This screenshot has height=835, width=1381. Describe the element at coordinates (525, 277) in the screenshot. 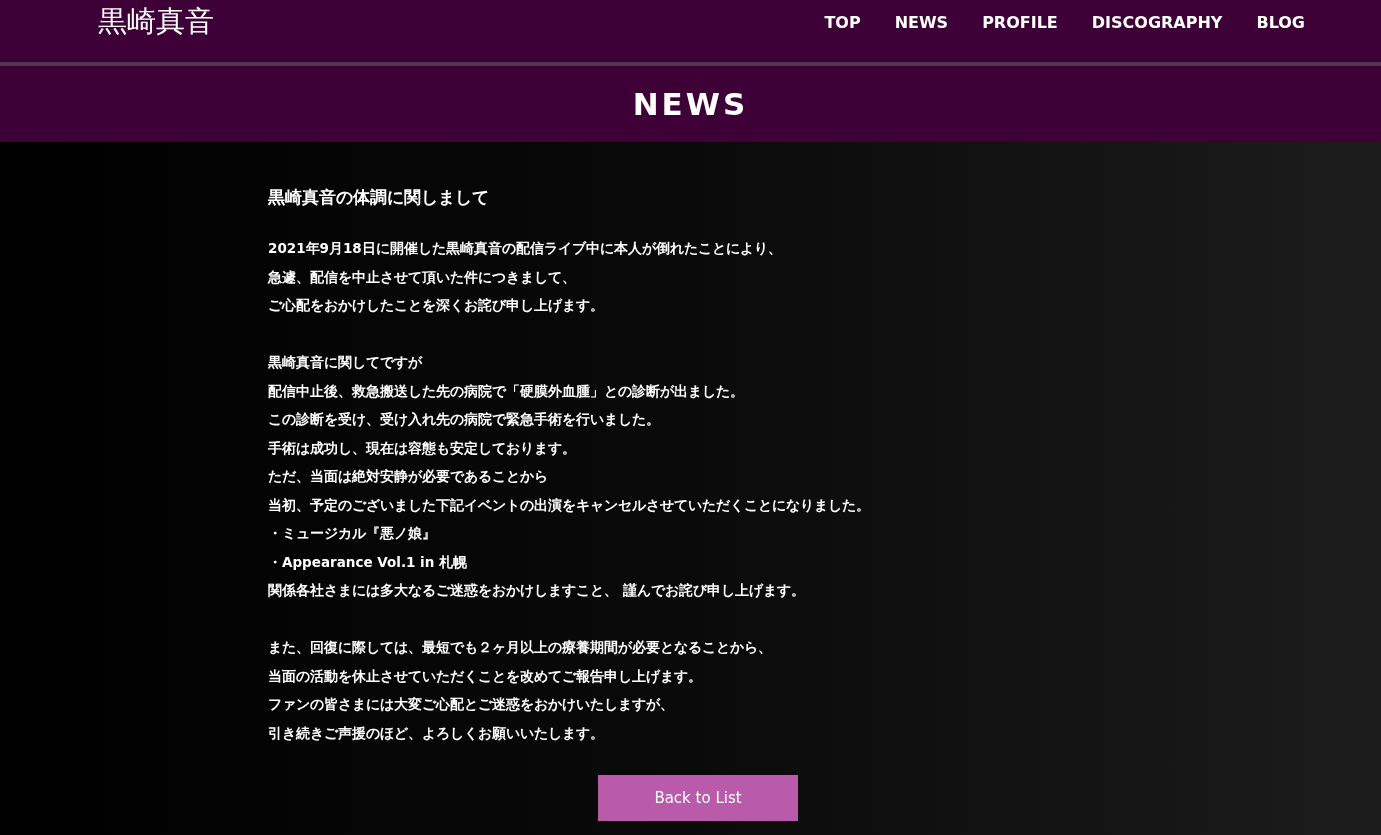

I see `article-paragraph: 2021年9月18日に開催した黒崎真音の配信ライブ中に本人が倒れたことにより、 急遽、配信を中止させて頂いた件につきまして、 ご心配をおかけしたことを深くお詫び申し上げます。` at that location.